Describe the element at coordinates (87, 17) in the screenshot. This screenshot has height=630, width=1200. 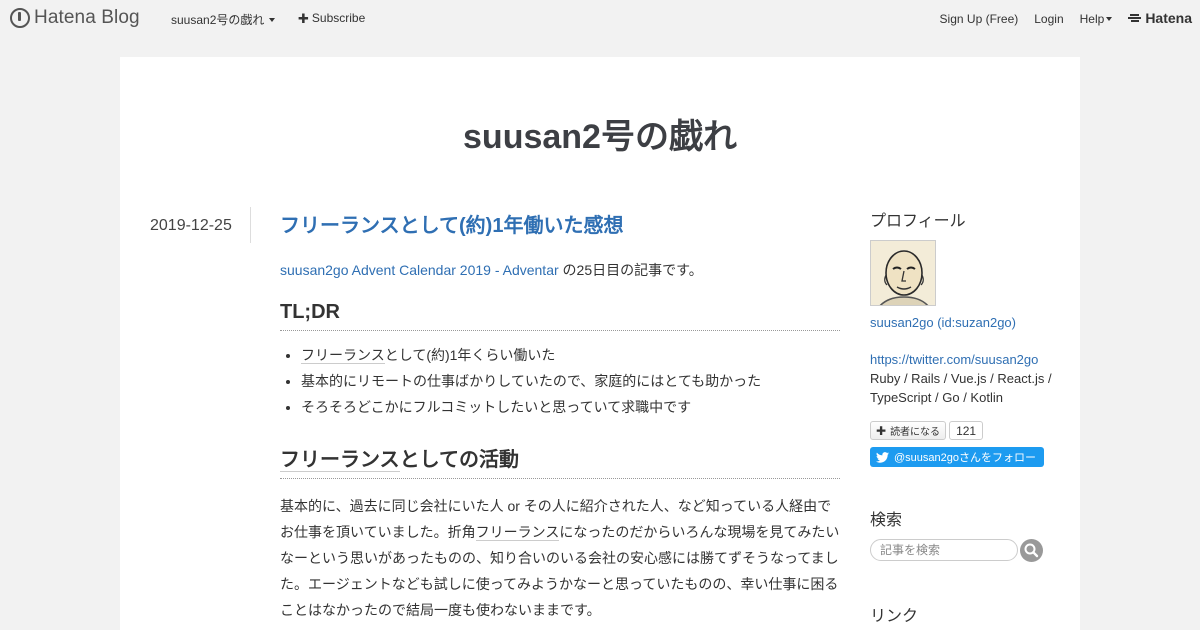
I see `logo-text: Hatena Blog` at that location.